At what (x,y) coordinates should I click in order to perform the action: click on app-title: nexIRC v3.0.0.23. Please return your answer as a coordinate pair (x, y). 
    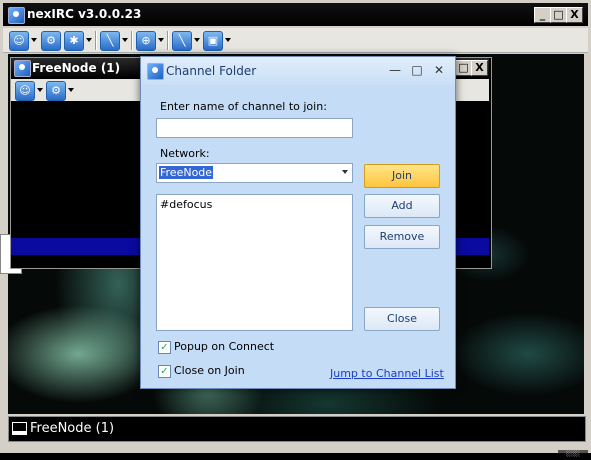
    Looking at the image, I should click on (84, 14).